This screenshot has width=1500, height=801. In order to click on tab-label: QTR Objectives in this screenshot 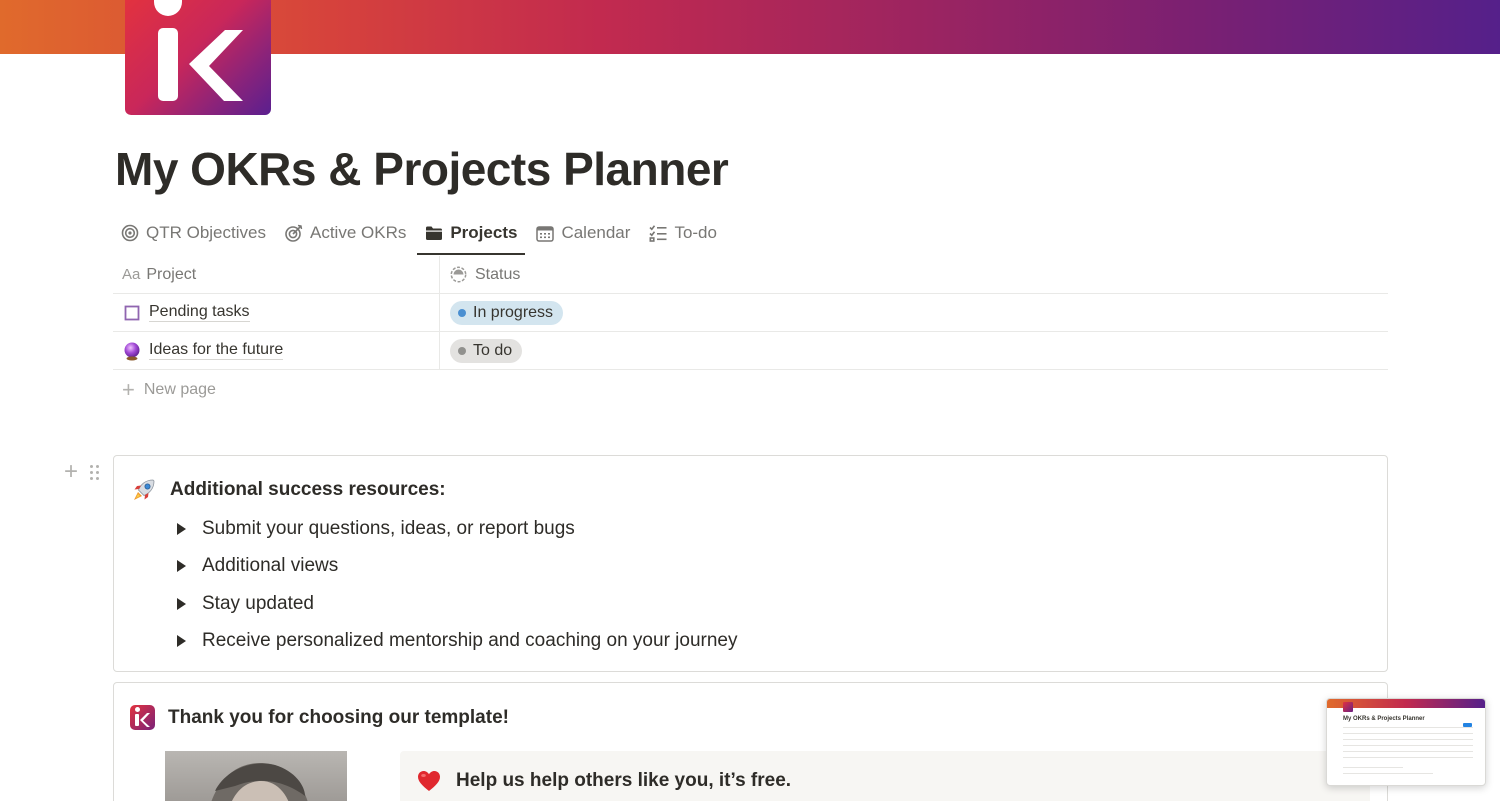, I will do `click(206, 232)`.